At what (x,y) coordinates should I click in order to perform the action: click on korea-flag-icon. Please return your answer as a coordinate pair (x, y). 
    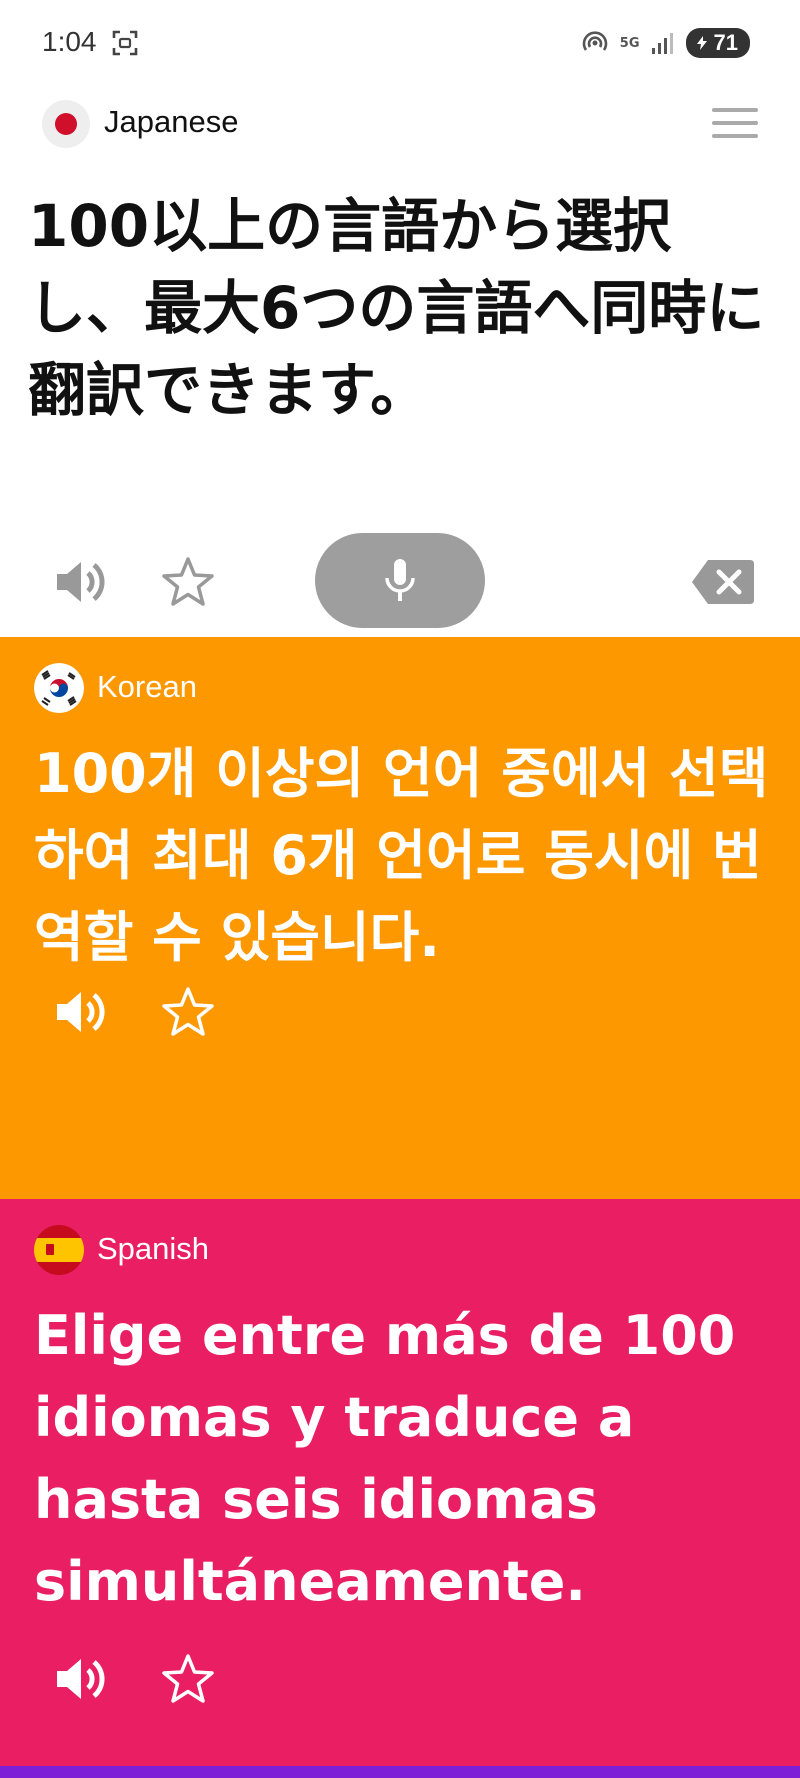
    Looking at the image, I should click on (59, 688).